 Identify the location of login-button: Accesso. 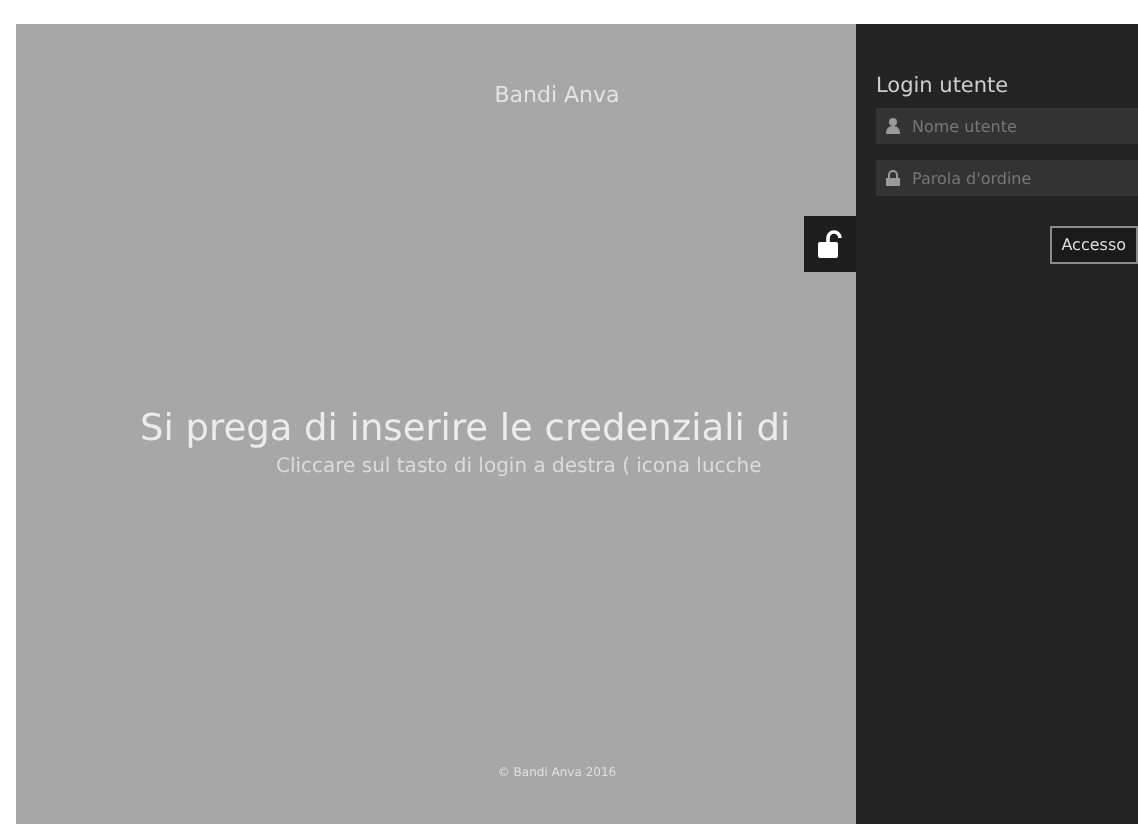
(1093, 245).